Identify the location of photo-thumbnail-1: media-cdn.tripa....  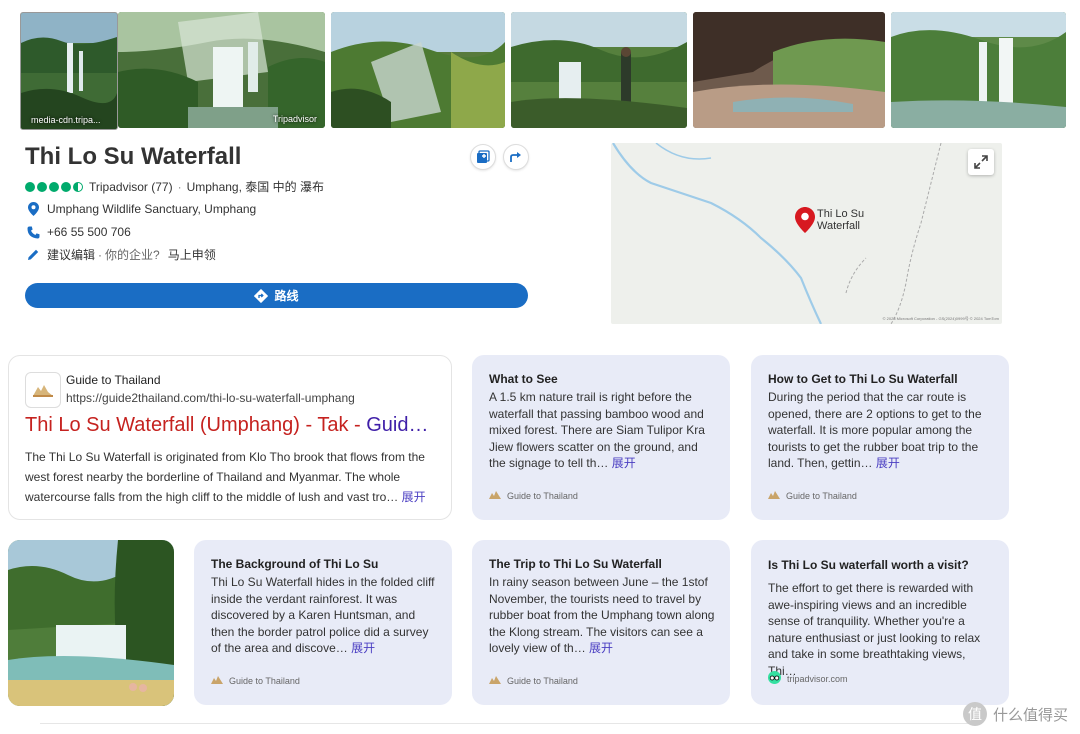
(69, 71).